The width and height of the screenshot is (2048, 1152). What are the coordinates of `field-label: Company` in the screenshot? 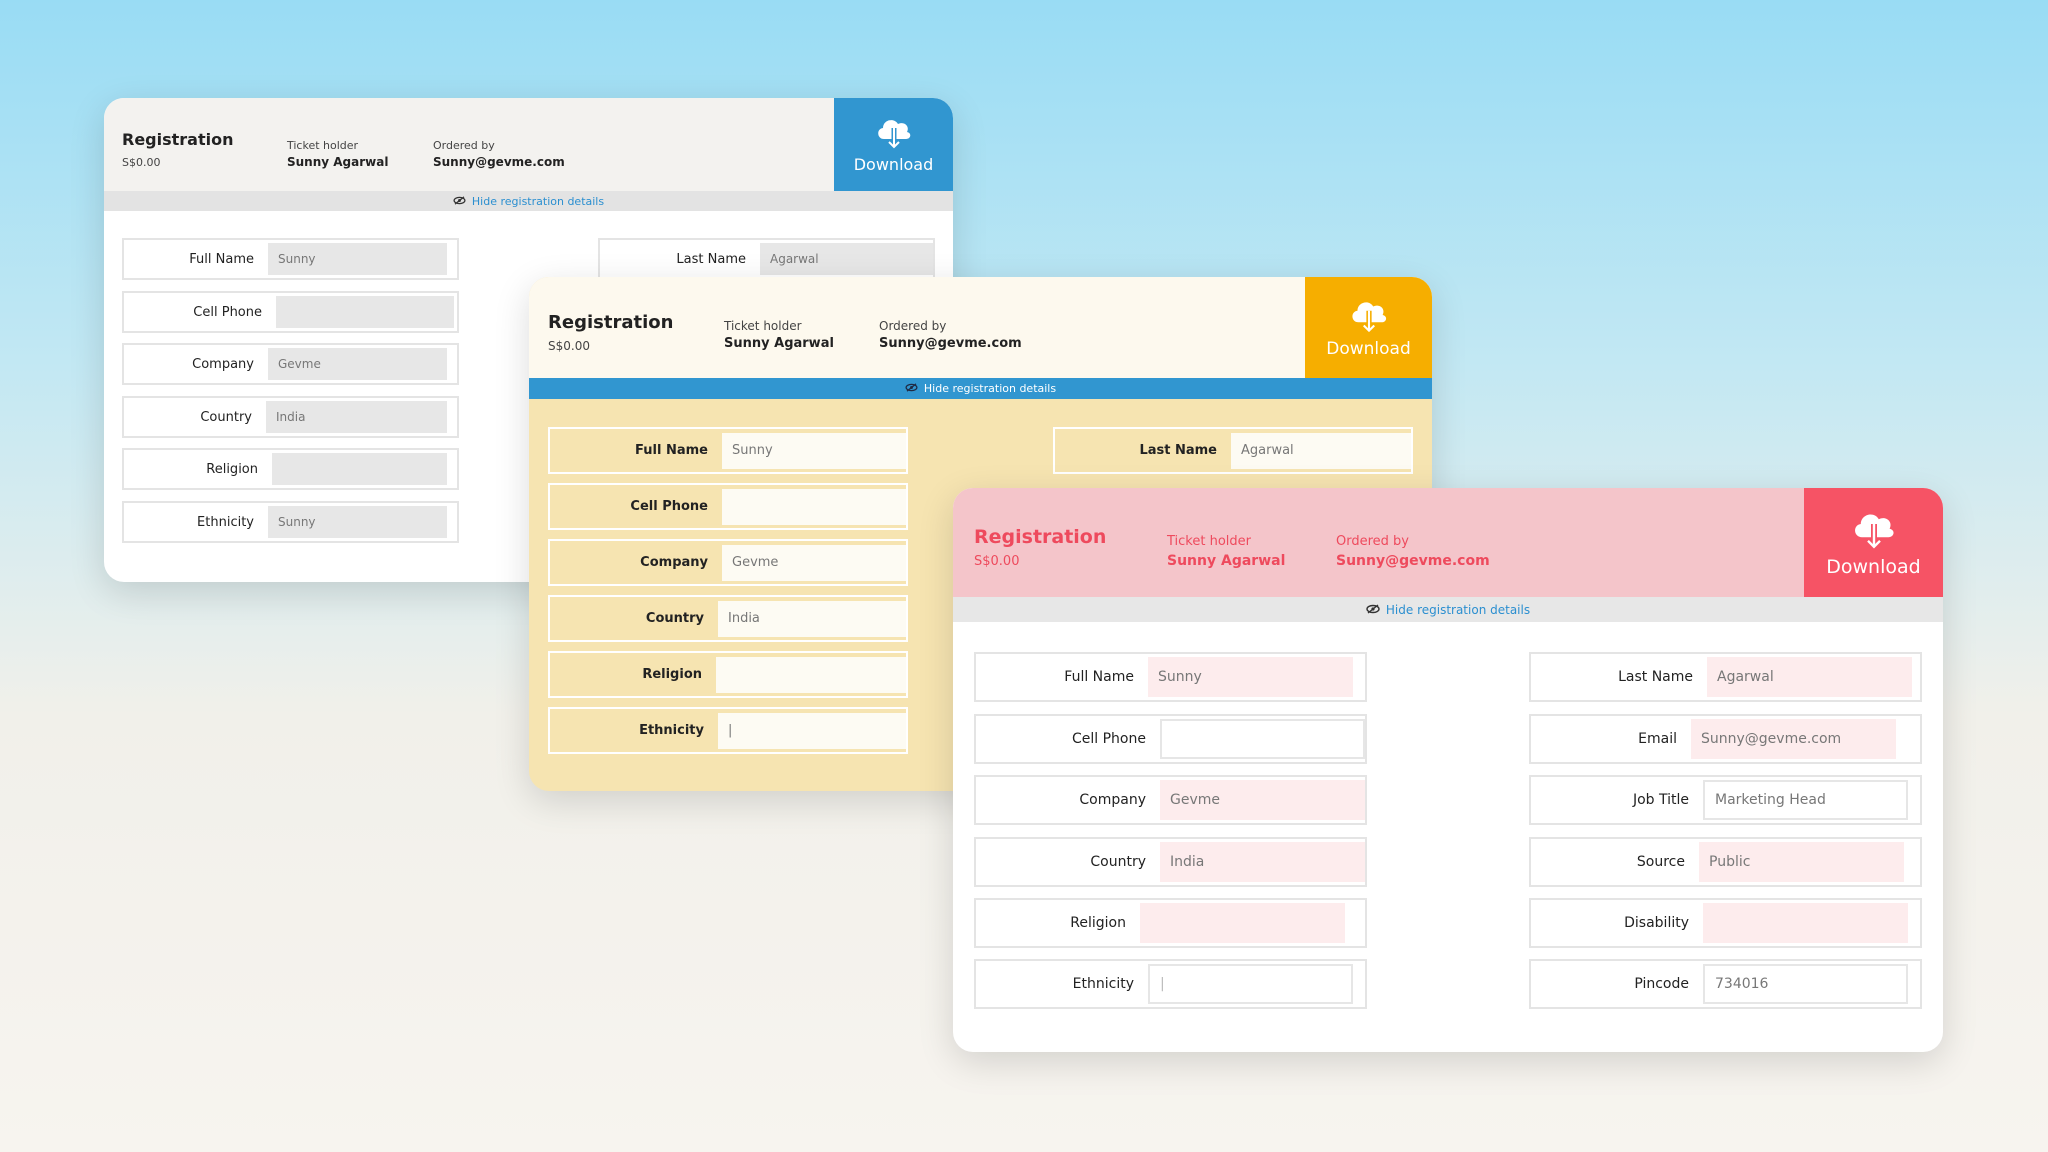 It's located at (674, 562).